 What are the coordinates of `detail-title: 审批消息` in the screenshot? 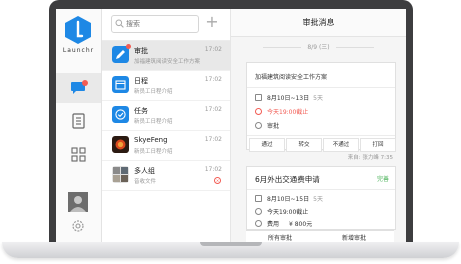 It's located at (318, 23).